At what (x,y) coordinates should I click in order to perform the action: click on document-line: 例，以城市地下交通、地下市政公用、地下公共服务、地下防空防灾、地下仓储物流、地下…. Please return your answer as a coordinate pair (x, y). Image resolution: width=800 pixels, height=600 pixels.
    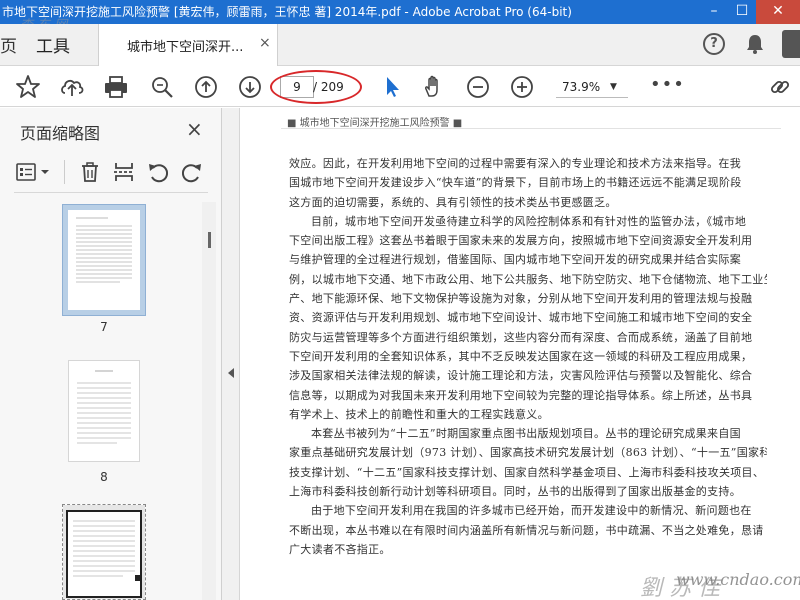
    Looking at the image, I should click on (528, 279).